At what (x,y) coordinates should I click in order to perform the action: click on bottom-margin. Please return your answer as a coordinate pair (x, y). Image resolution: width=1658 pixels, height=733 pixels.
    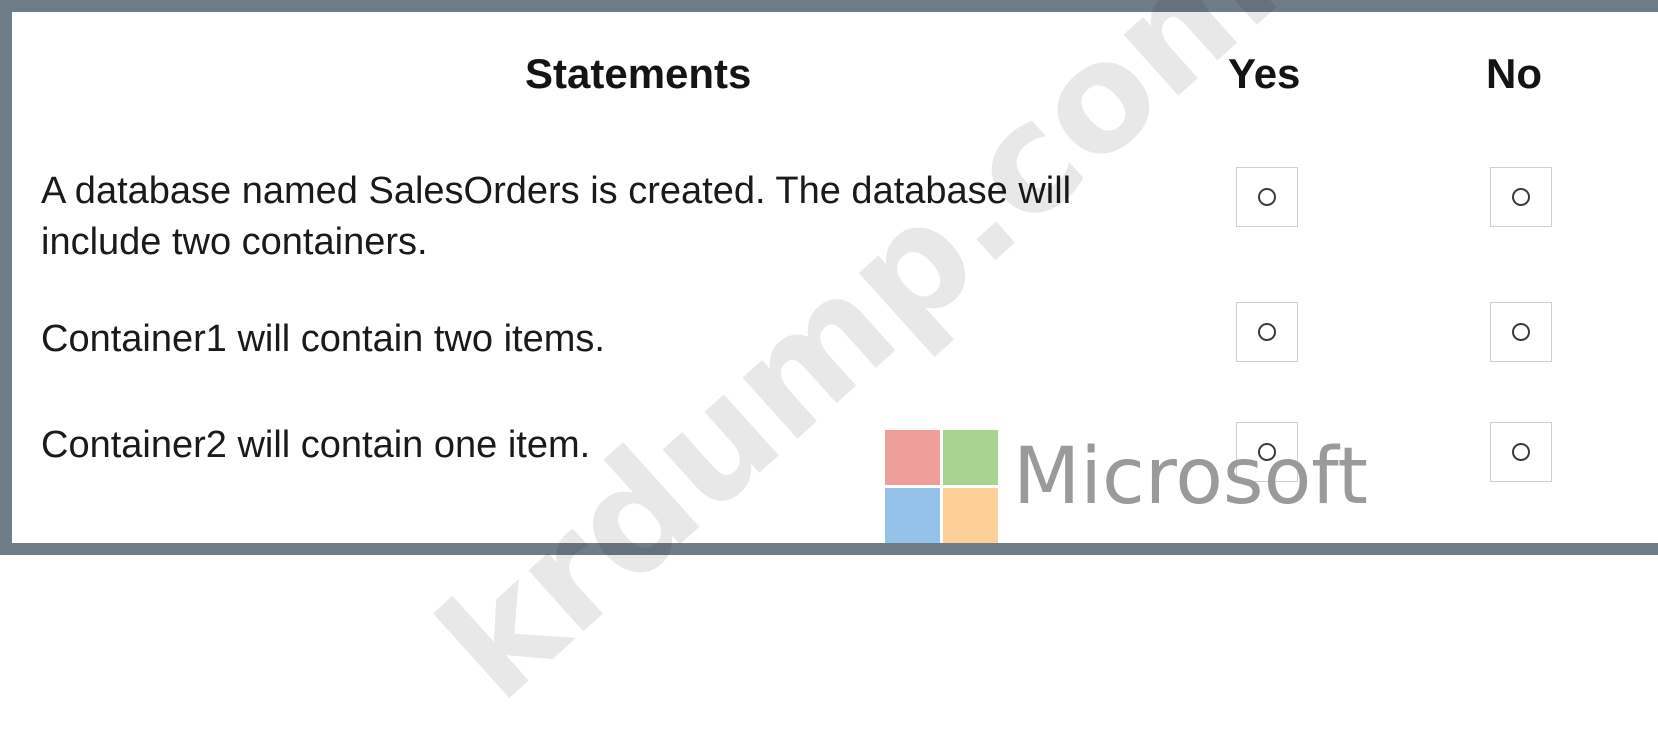
    Looking at the image, I should click on (829, 567).